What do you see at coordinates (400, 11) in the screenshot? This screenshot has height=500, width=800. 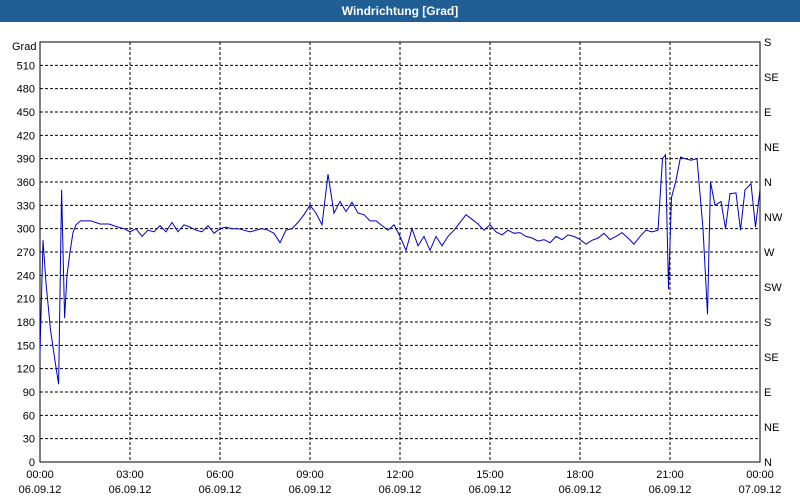 I see `chart-title: Windrichtung [Grad]` at bounding box center [400, 11].